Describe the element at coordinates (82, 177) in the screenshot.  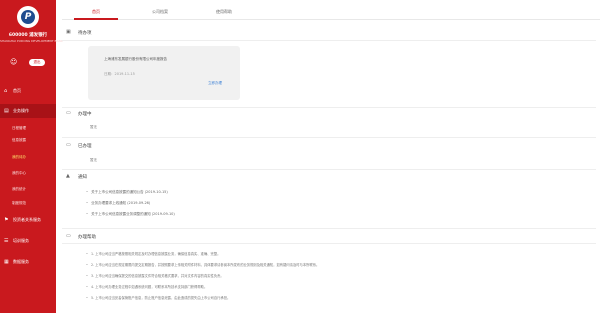
I see `section-title: 通知` at that location.